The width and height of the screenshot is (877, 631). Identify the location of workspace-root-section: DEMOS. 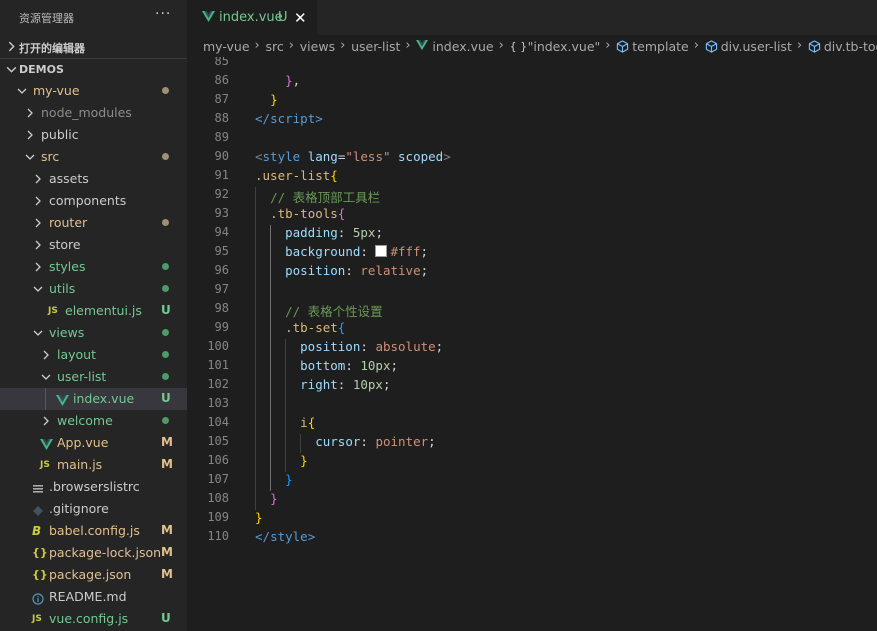
(93, 70).